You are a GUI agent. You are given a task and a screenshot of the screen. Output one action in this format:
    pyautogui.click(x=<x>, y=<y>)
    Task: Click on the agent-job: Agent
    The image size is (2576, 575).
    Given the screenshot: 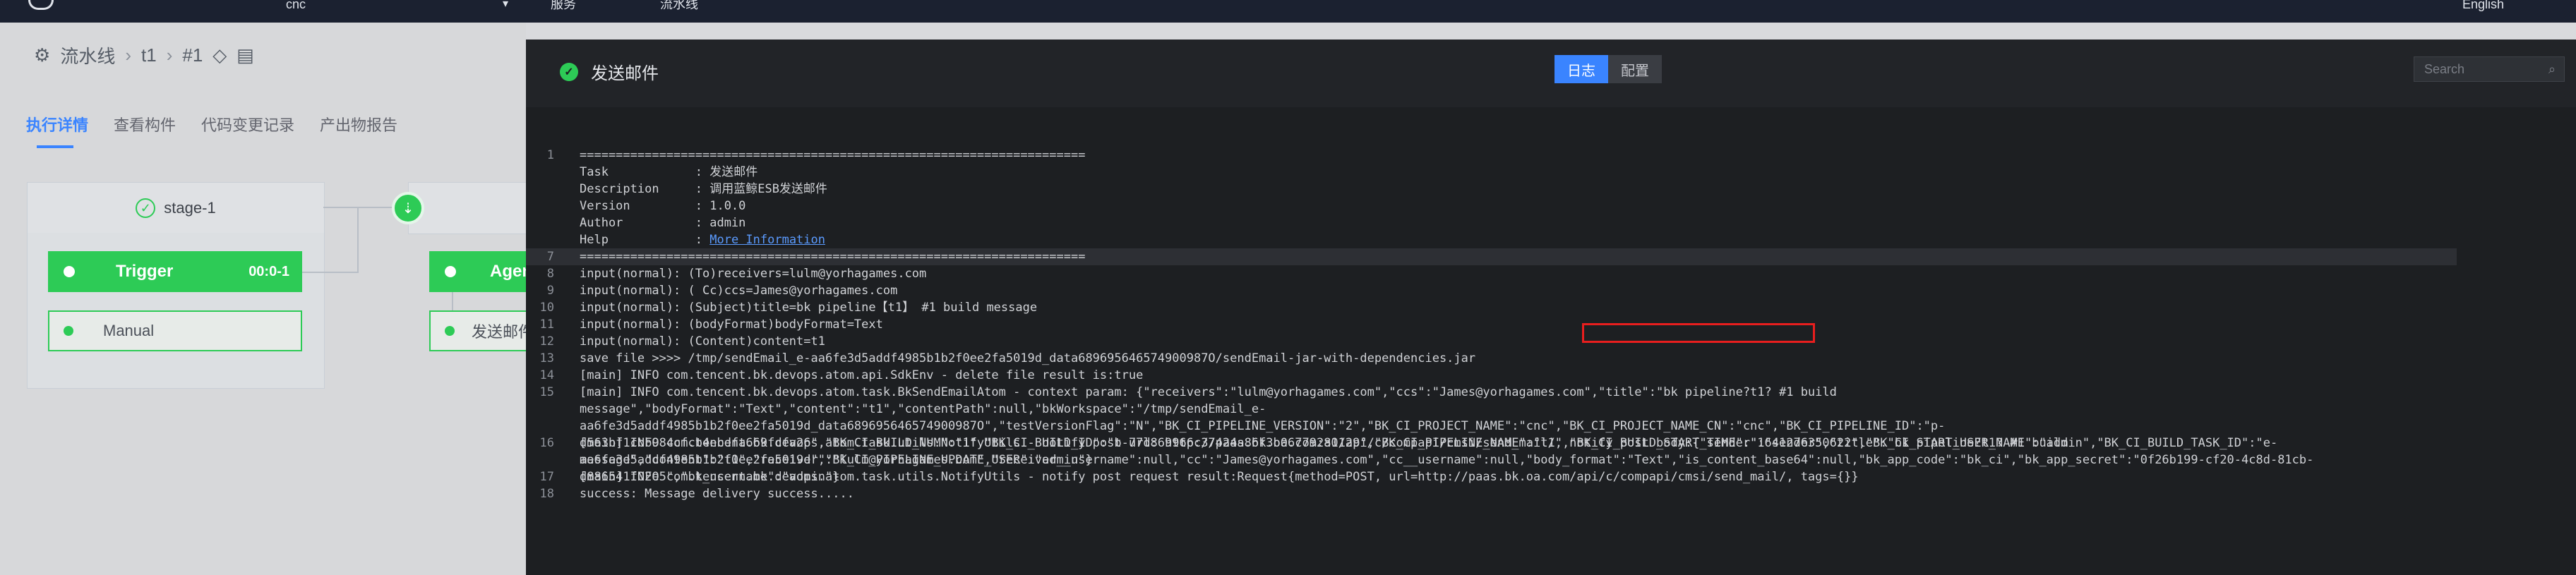 What is the action you would take?
    pyautogui.click(x=478, y=271)
    